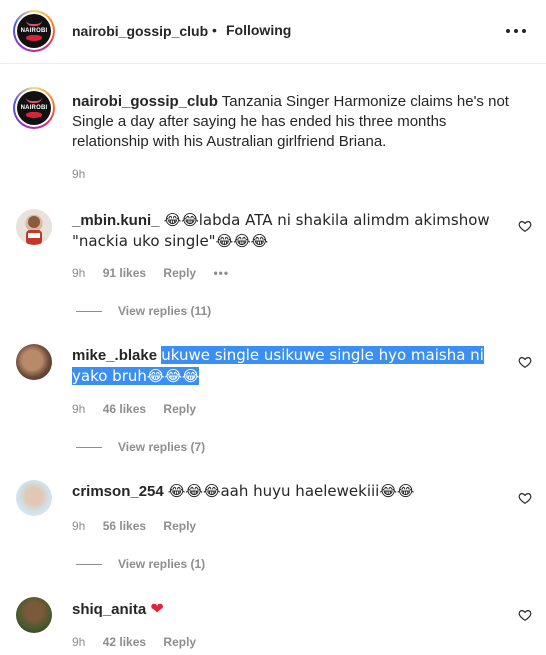  I want to click on comment-meta: 9h 42 likes Reply, so click(141, 642).